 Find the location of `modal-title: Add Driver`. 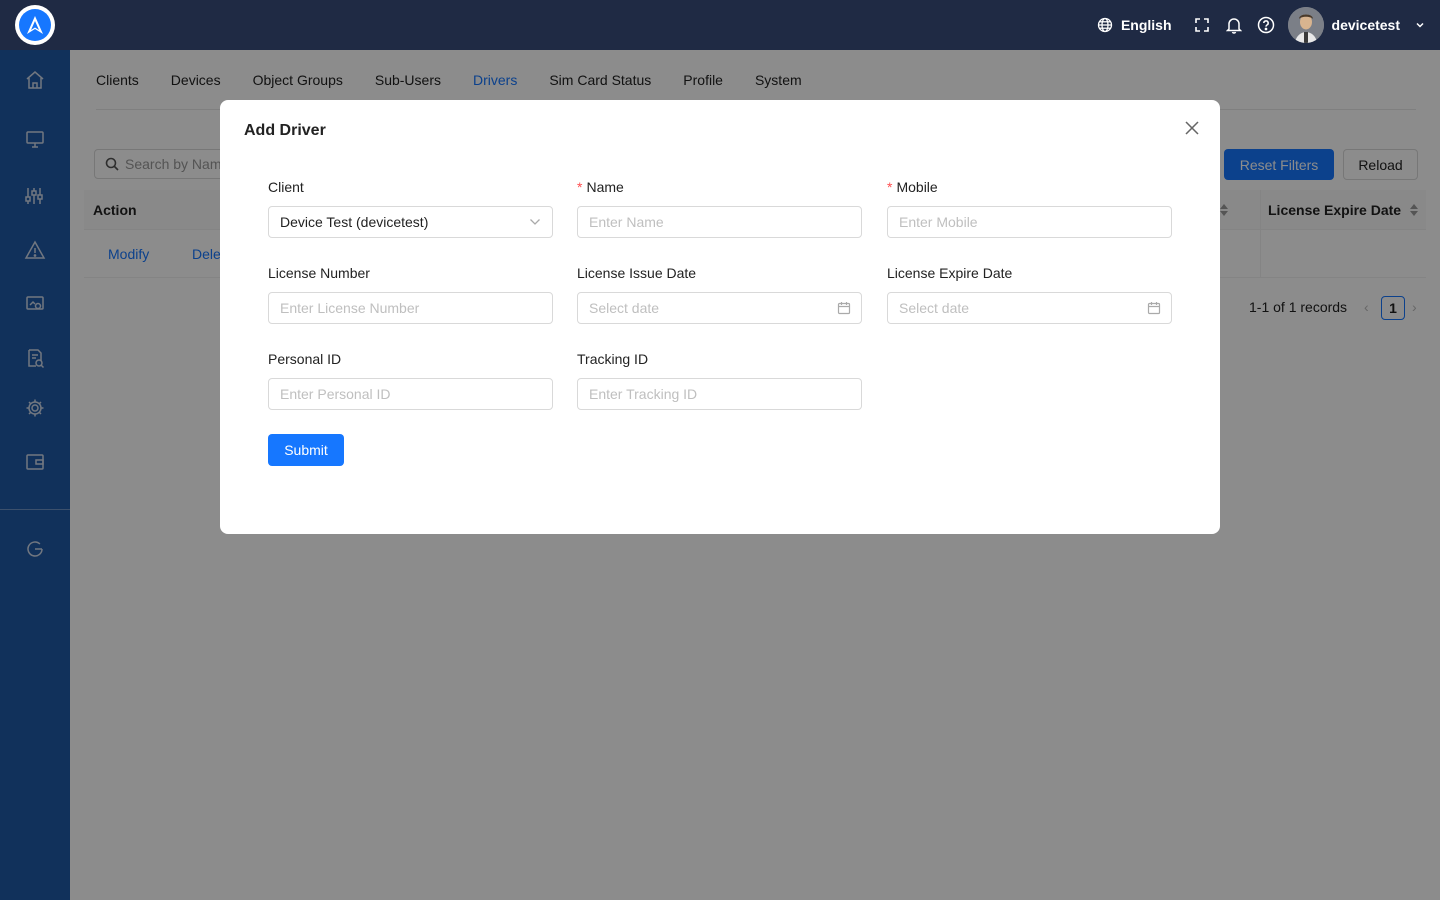

modal-title: Add Driver is located at coordinates (285, 130).